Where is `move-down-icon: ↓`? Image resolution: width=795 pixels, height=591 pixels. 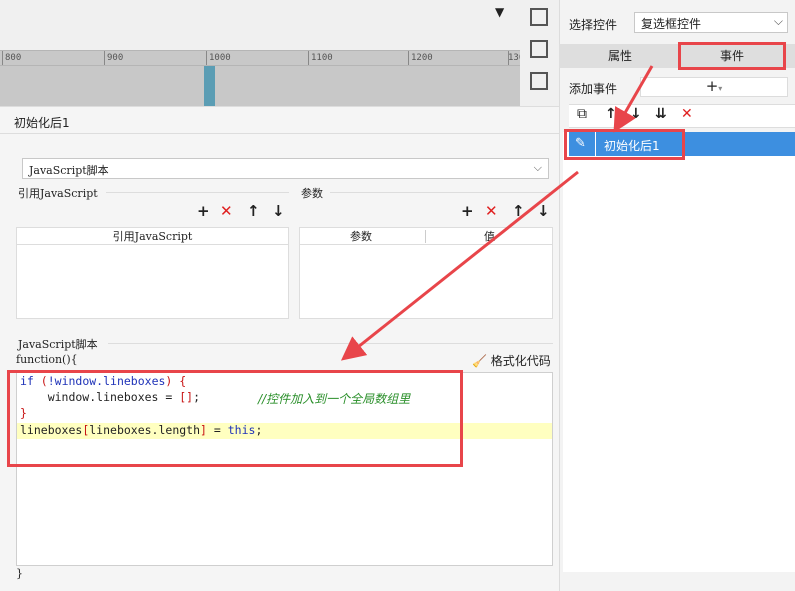 move-down-icon: ↓ is located at coordinates (636, 114).